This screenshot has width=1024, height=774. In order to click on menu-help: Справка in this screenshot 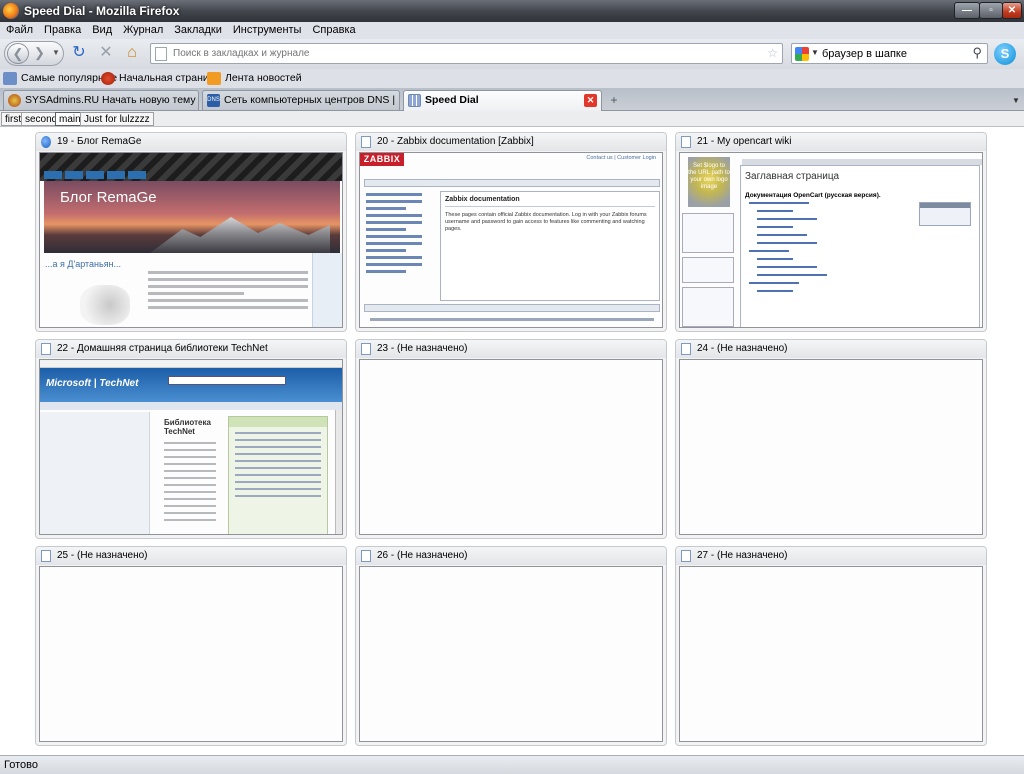, I will do `click(333, 29)`.